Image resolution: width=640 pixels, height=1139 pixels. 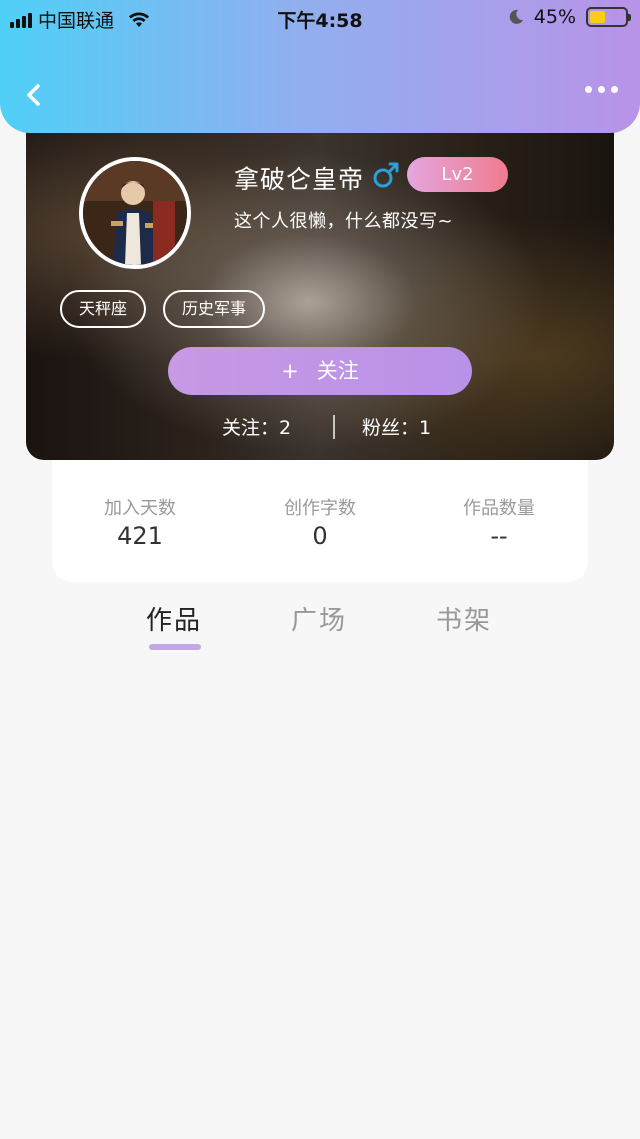 What do you see at coordinates (601, 89) in the screenshot?
I see `more-button` at bounding box center [601, 89].